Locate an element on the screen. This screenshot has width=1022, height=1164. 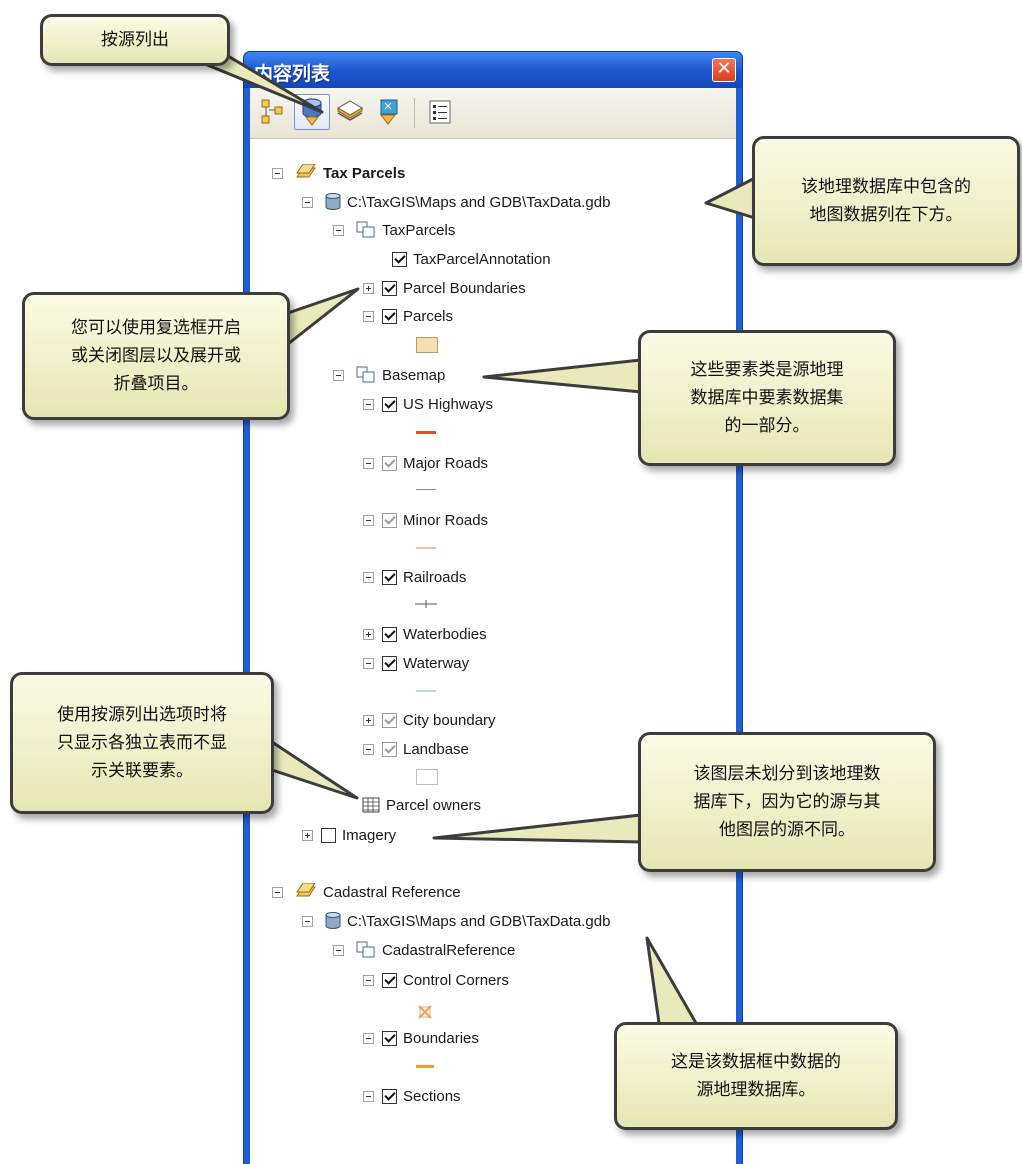
pointer-checkbox-tip is located at coordinates (323, 316).